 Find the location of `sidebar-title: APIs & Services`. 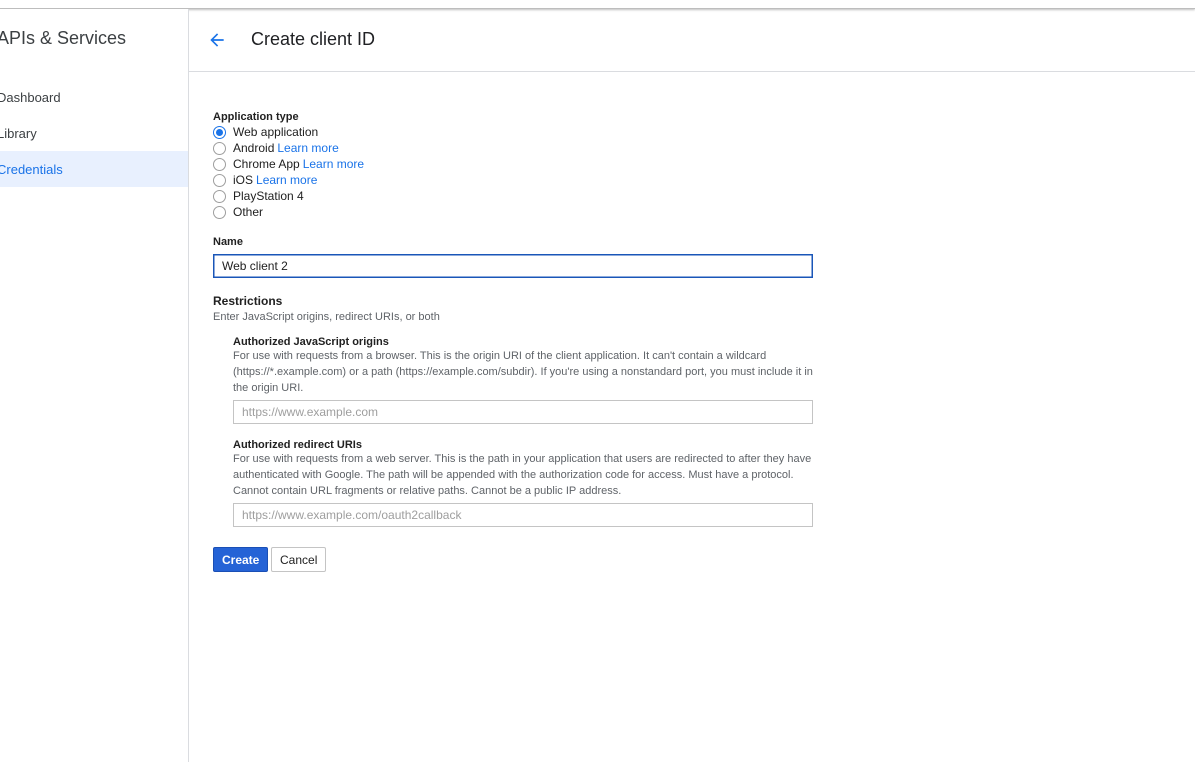

sidebar-title: APIs & Services is located at coordinates (63, 38).